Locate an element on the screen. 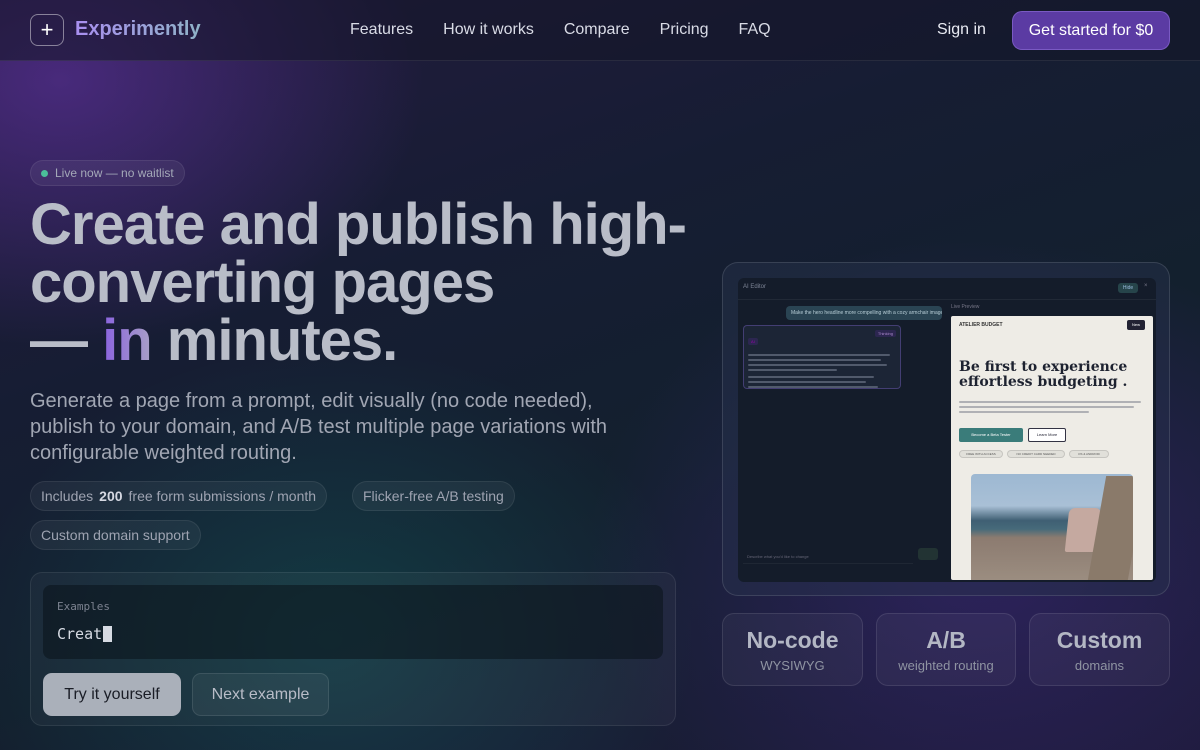 This screenshot has width=1200, height=750. prompt-label: Examples is located at coordinates (83, 606).